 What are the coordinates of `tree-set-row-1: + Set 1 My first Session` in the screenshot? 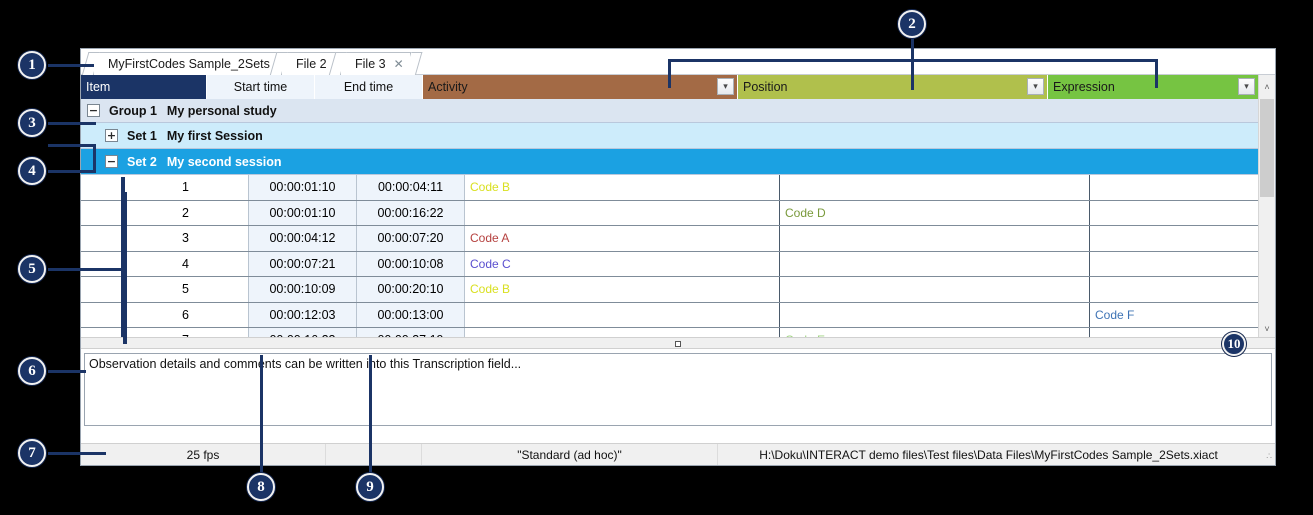 It's located at (669, 136).